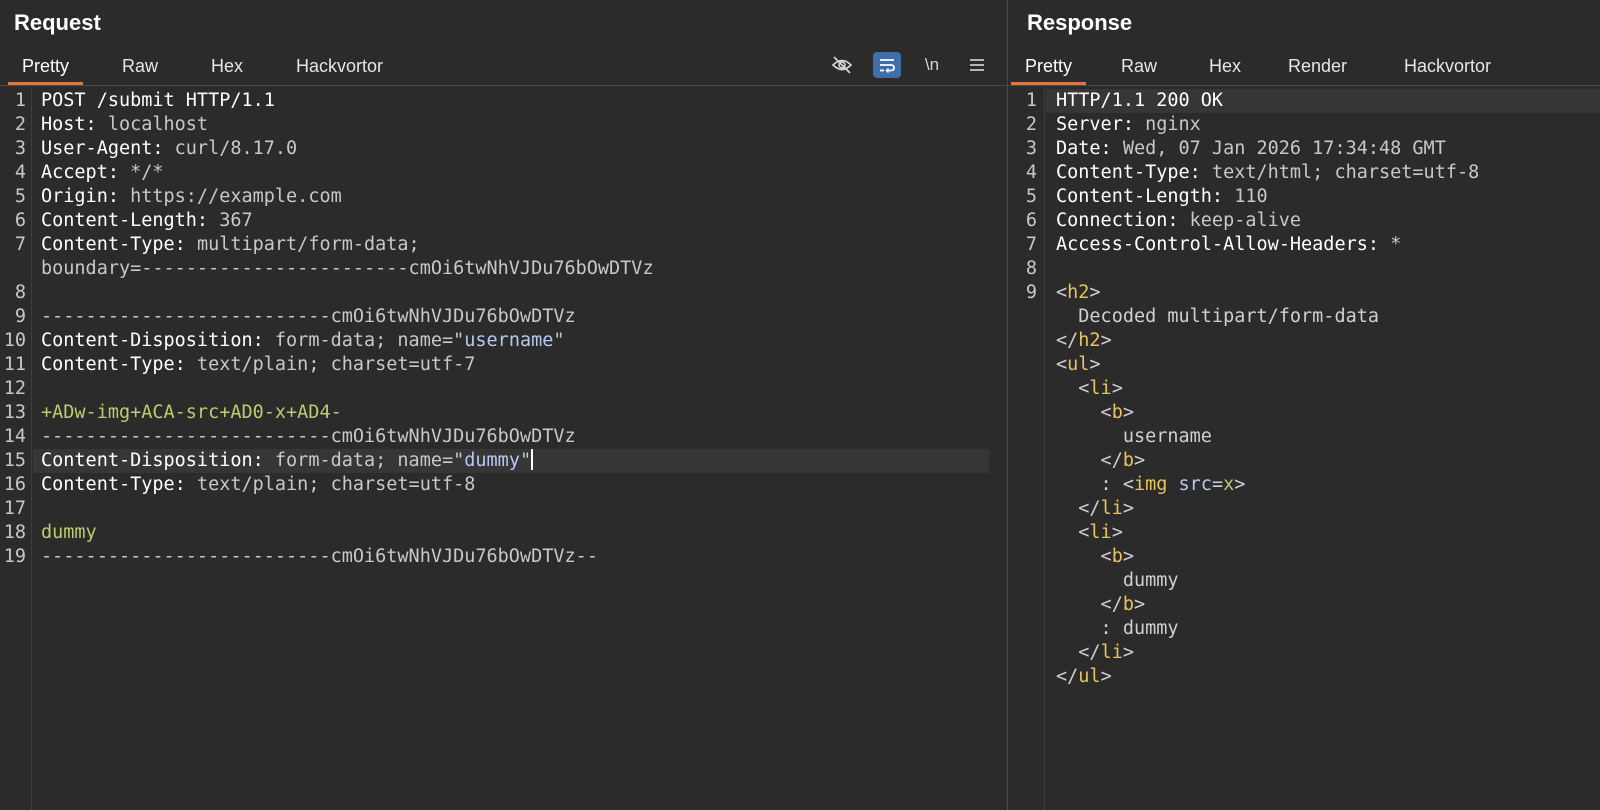 Image resolution: width=1600 pixels, height=810 pixels. Describe the element at coordinates (842, 65) in the screenshot. I see `hide-icon` at that location.